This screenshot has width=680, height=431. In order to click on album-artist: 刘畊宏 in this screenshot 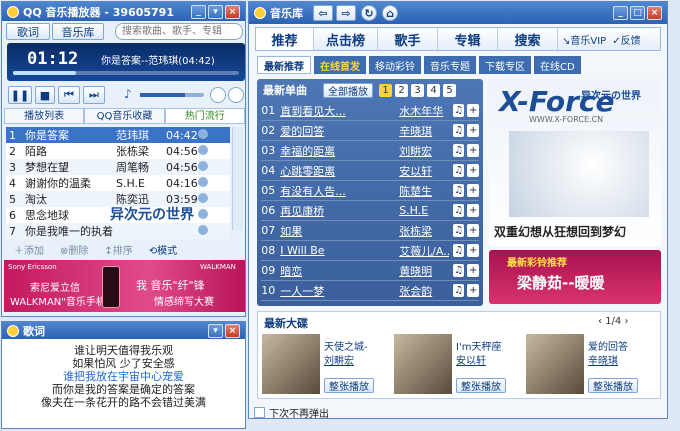, I will do `click(339, 359)`.